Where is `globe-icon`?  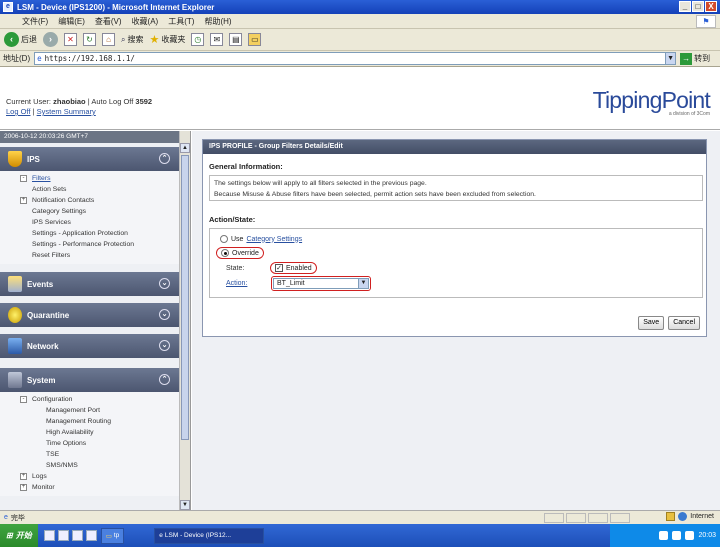 globe-icon is located at coordinates (683, 516).